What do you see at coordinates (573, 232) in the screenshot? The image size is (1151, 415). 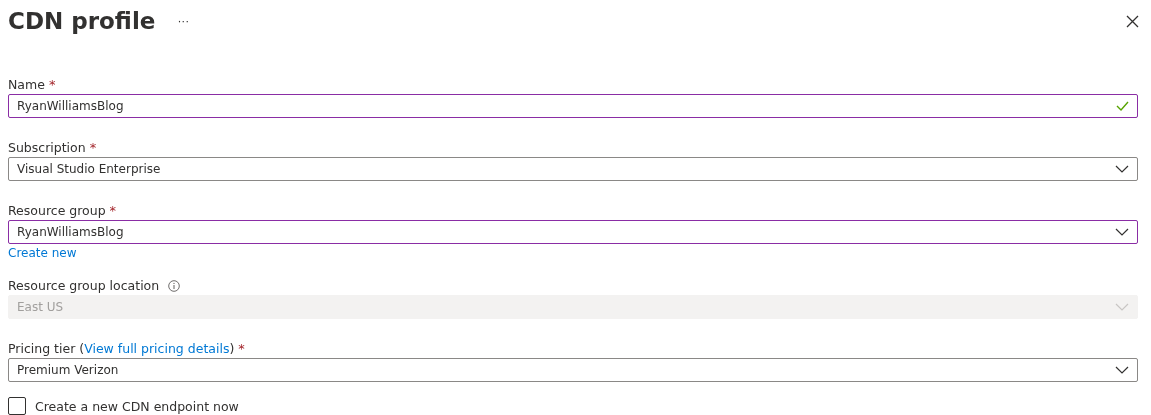 I see `dropdown: RyanWilliamsBlog` at bounding box center [573, 232].